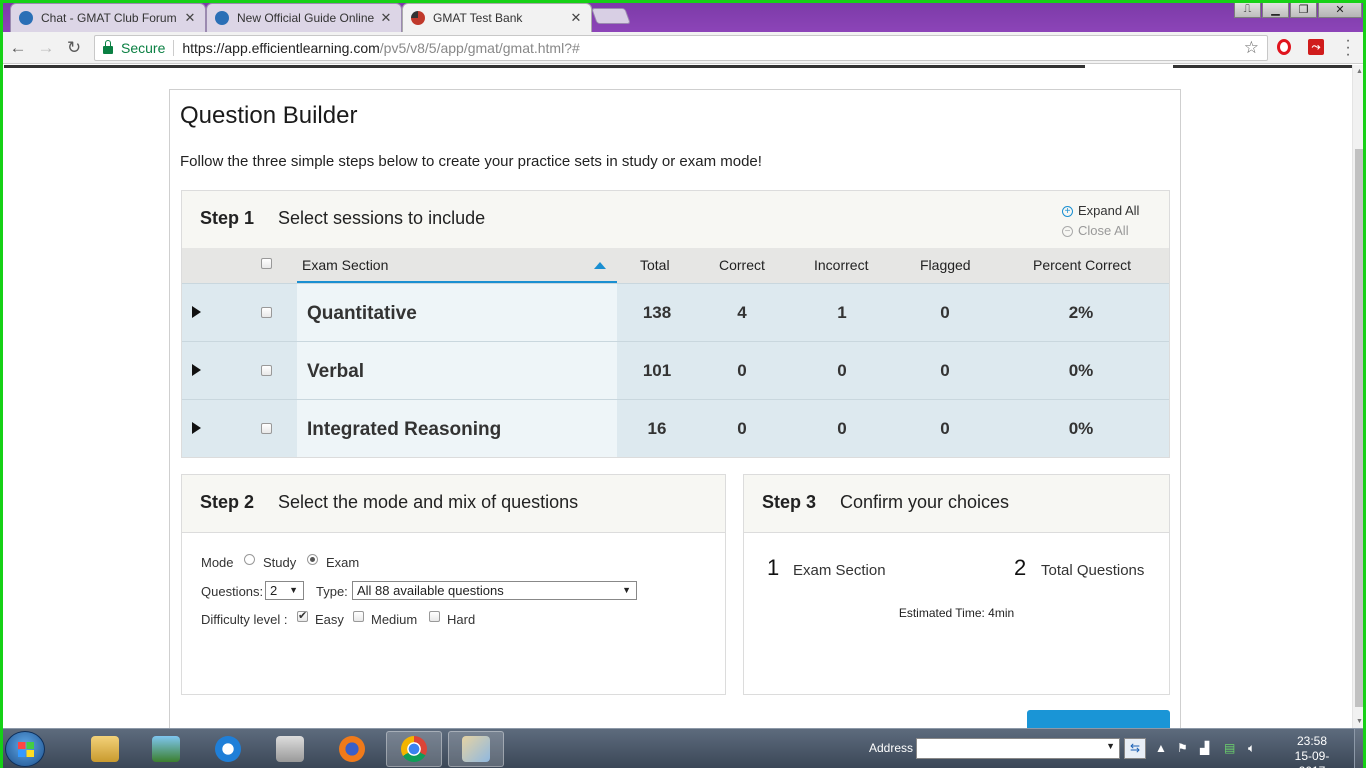 This screenshot has height=768, width=1366. What do you see at coordinates (478, 18) in the screenshot?
I see `tab-title: GMAT Test Bank` at bounding box center [478, 18].